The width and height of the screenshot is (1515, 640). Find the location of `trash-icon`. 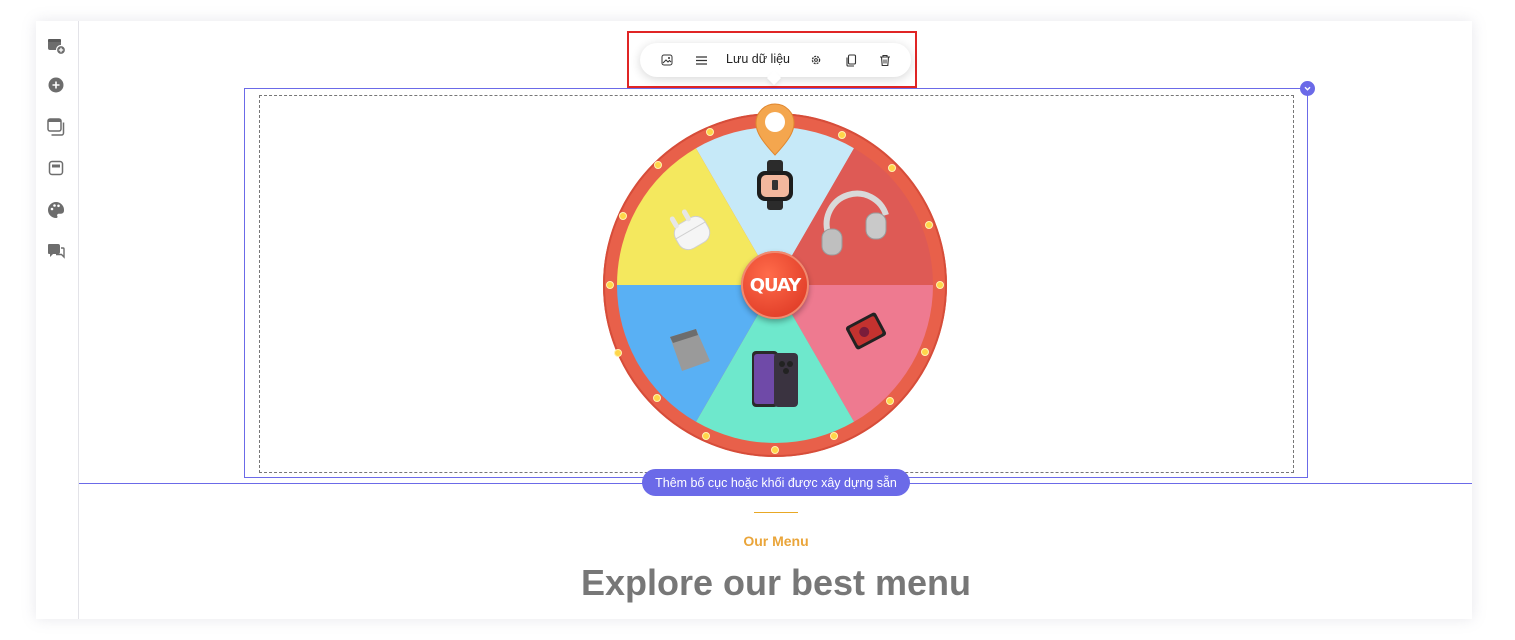

trash-icon is located at coordinates (885, 60).